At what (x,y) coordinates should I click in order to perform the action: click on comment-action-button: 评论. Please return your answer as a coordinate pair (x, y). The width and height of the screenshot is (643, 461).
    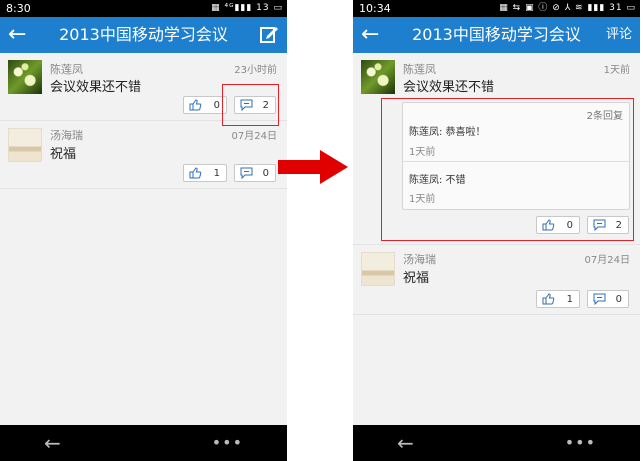
    Looking at the image, I should click on (619, 35).